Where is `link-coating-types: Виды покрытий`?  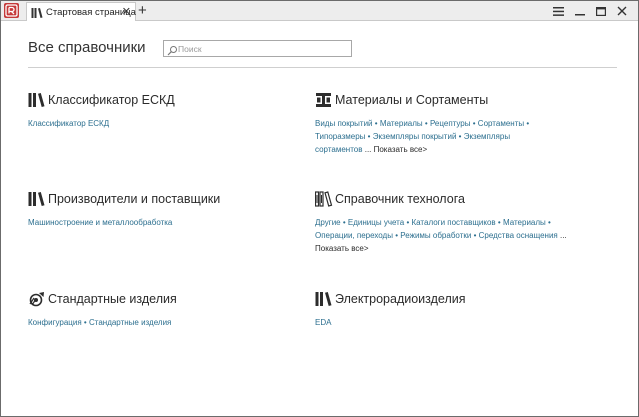 link-coating-types: Виды покрытий is located at coordinates (344, 123).